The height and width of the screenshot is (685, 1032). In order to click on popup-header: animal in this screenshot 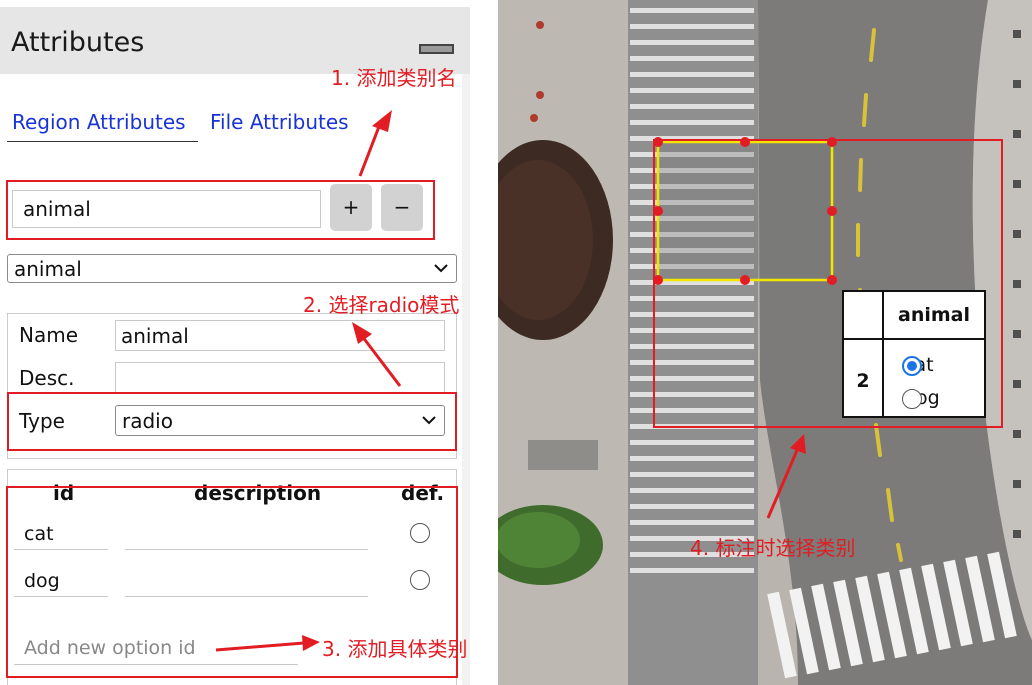, I will do `click(934, 315)`.